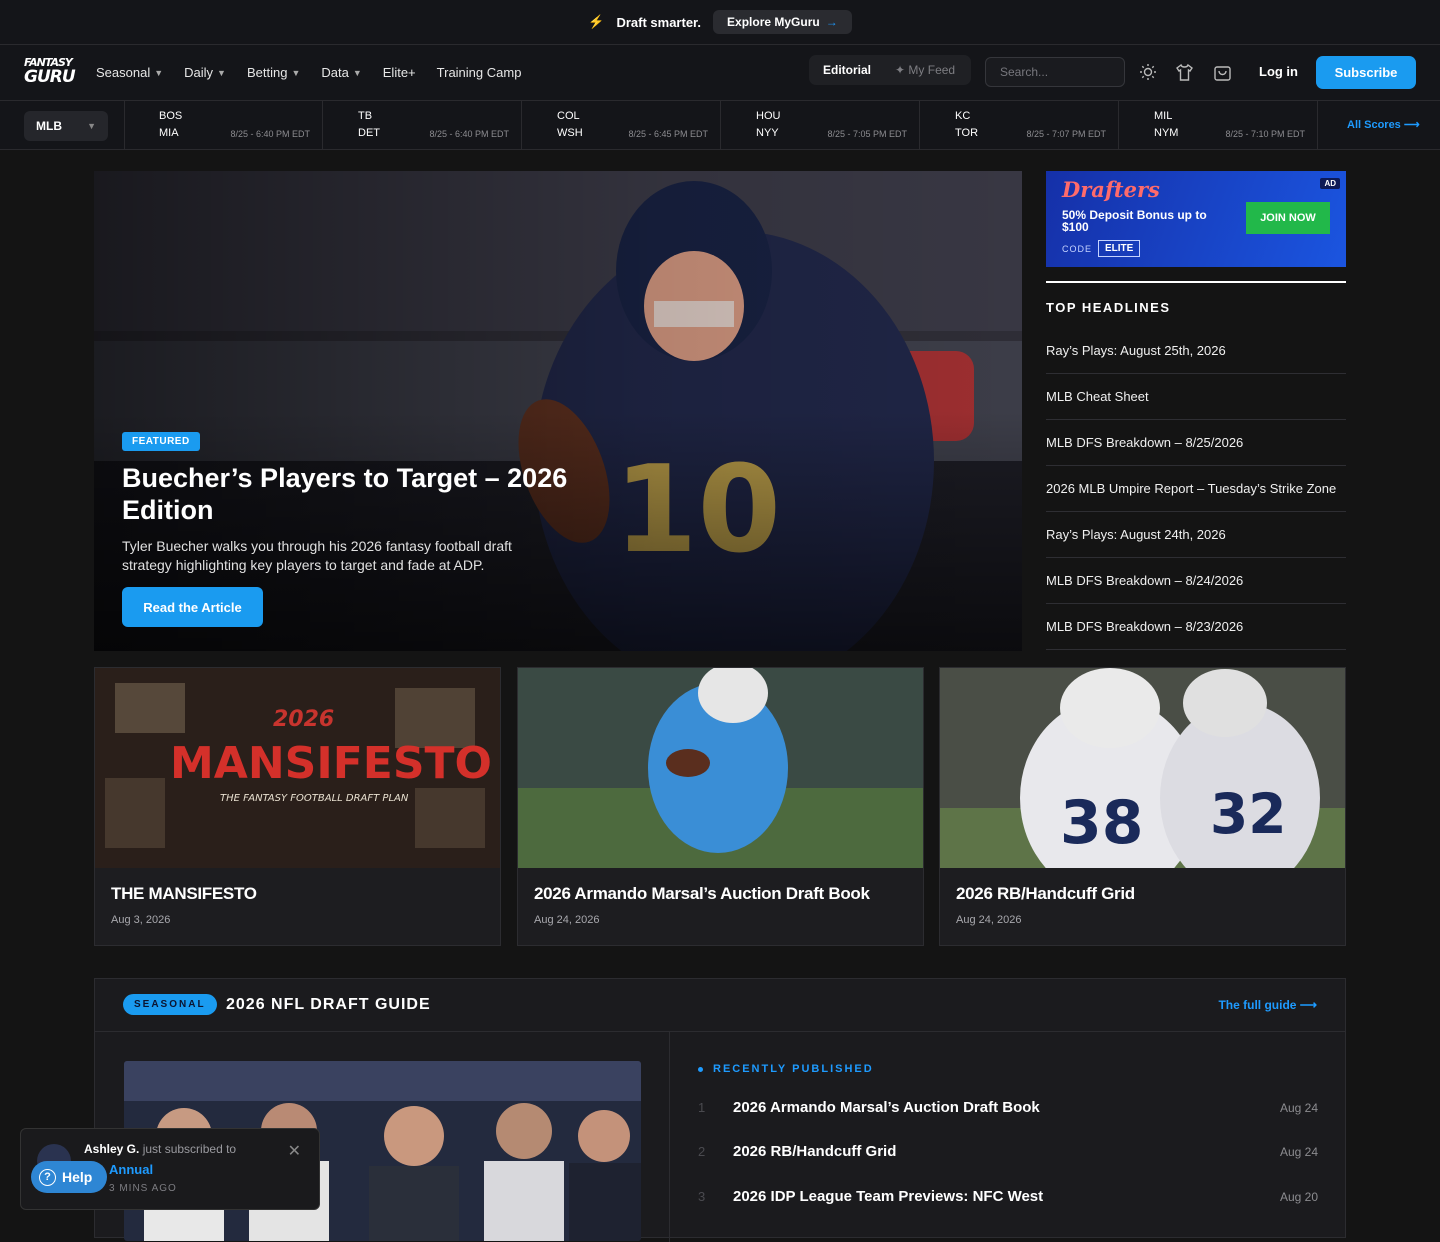 This screenshot has width=1440, height=1242. Describe the element at coordinates (1366, 72) in the screenshot. I see `subscribe-button: Subscribe` at that location.